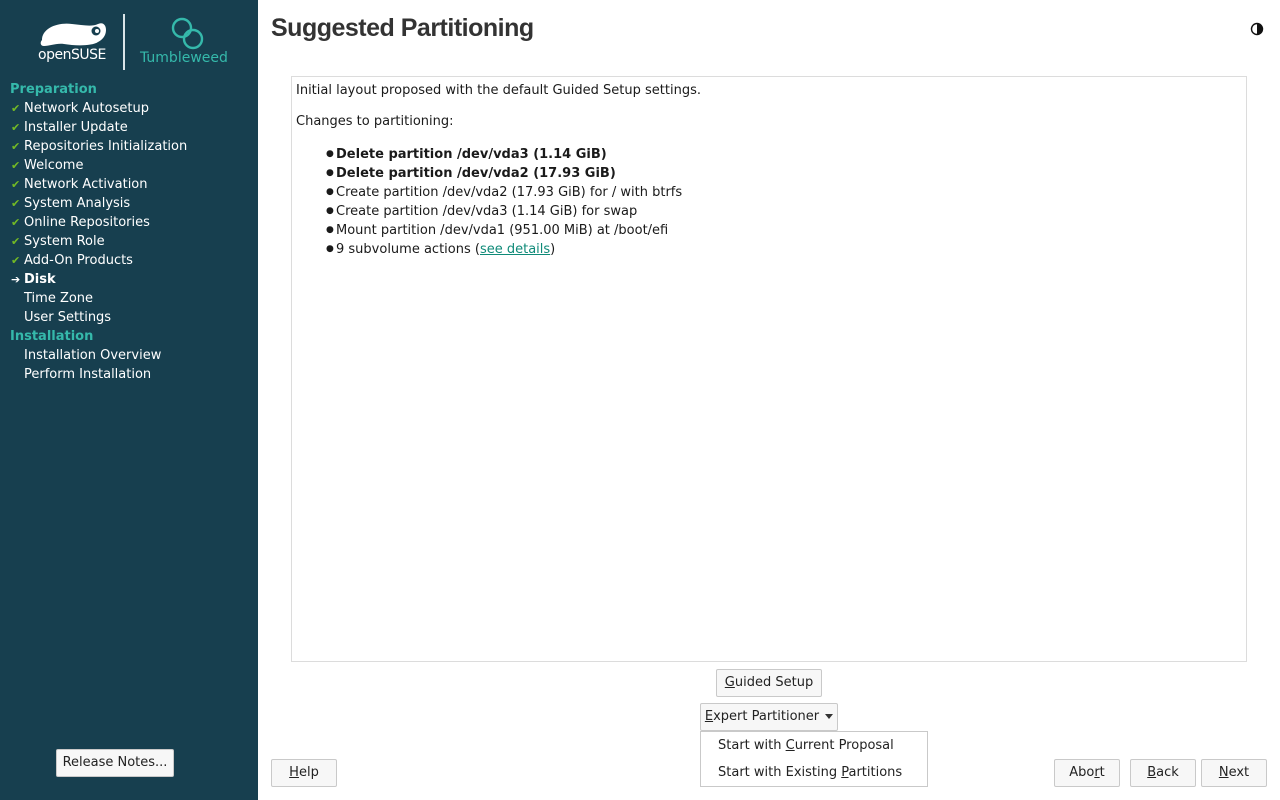 This screenshot has height=800, width=1280. I want to click on step-network-activation: ✔ Network Activation, so click(79, 184).